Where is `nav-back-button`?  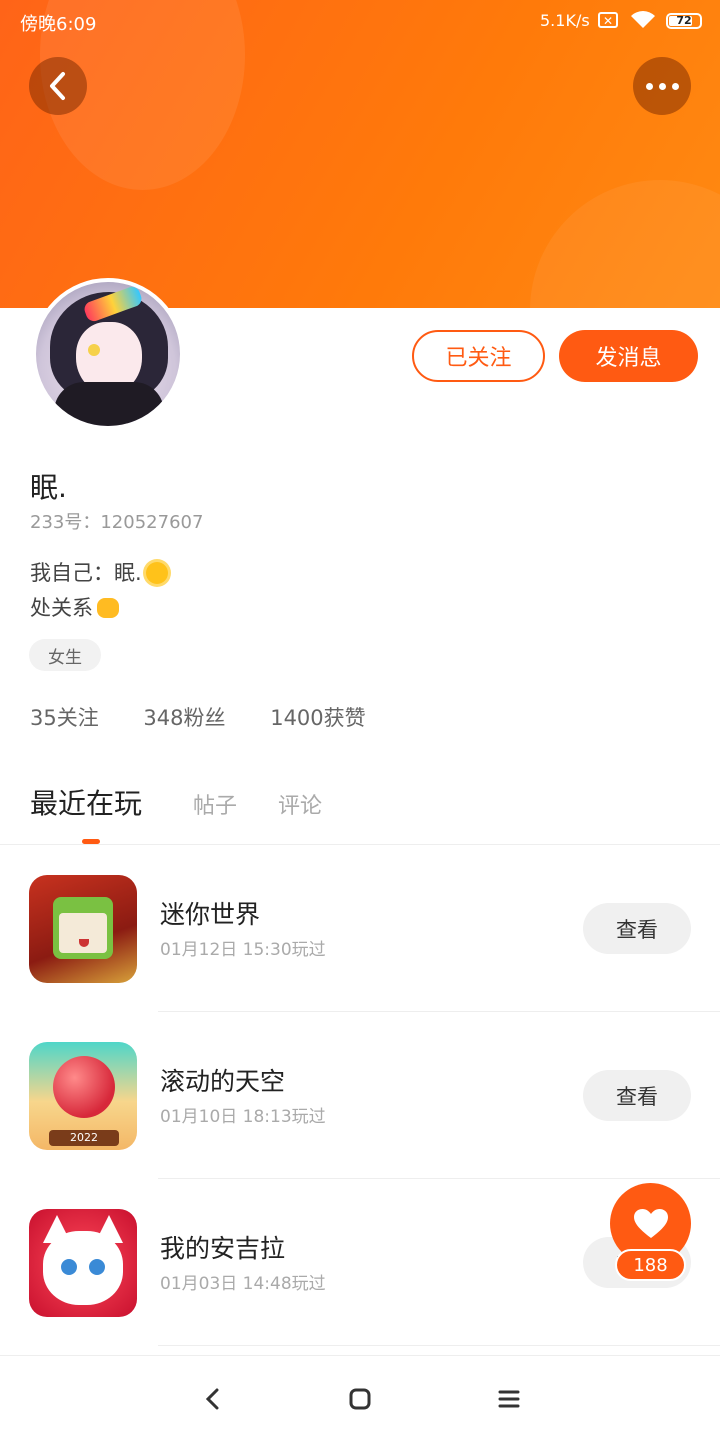
nav-back-button is located at coordinates (213, 1399).